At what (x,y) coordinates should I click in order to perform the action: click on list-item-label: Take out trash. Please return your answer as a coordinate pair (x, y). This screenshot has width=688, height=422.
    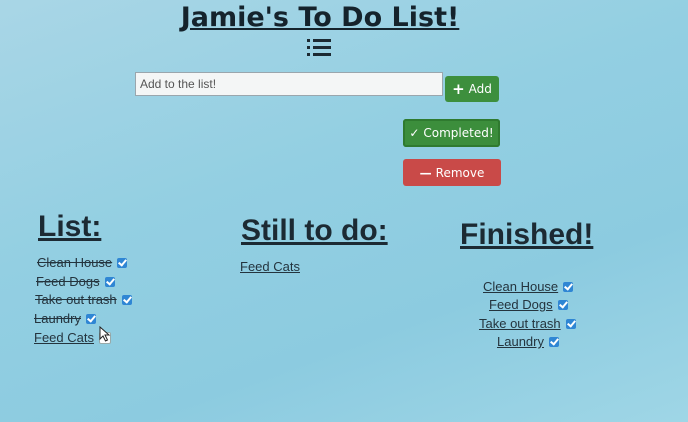
    Looking at the image, I should click on (76, 299).